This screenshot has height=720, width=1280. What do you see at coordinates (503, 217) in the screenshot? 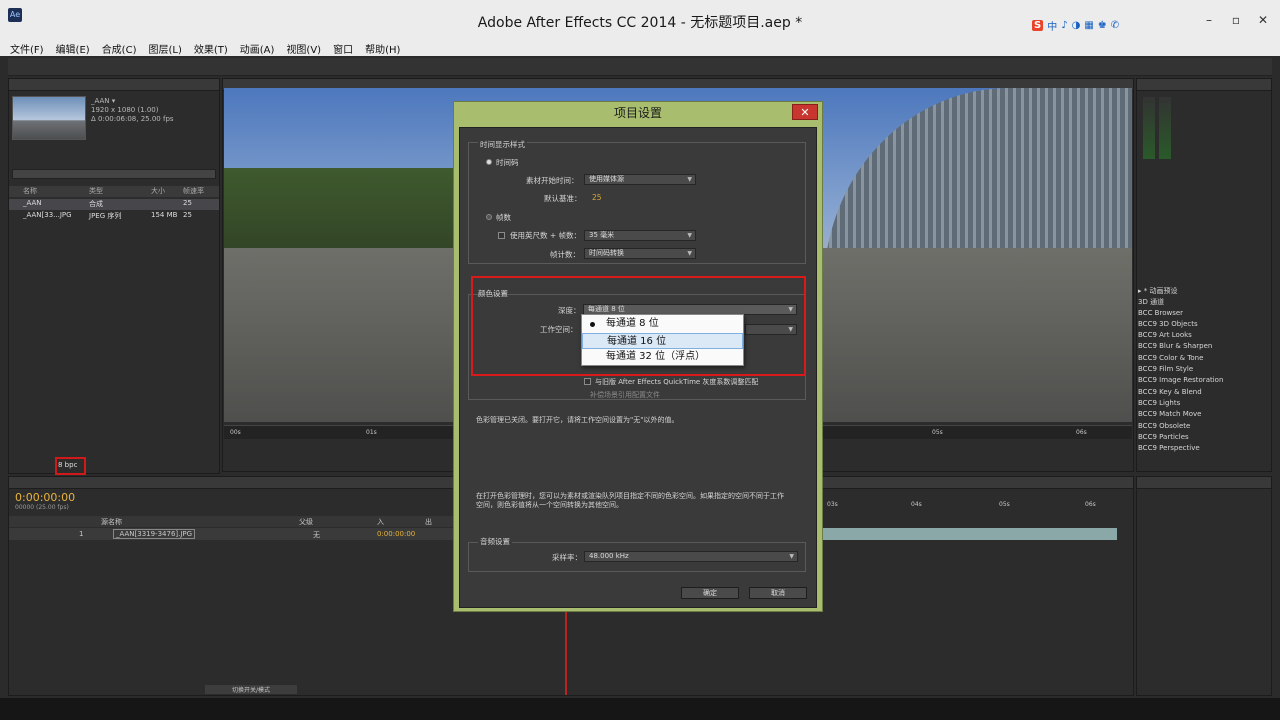
I see `frames-radio-label: 帧数` at bounding box center [503, 217].